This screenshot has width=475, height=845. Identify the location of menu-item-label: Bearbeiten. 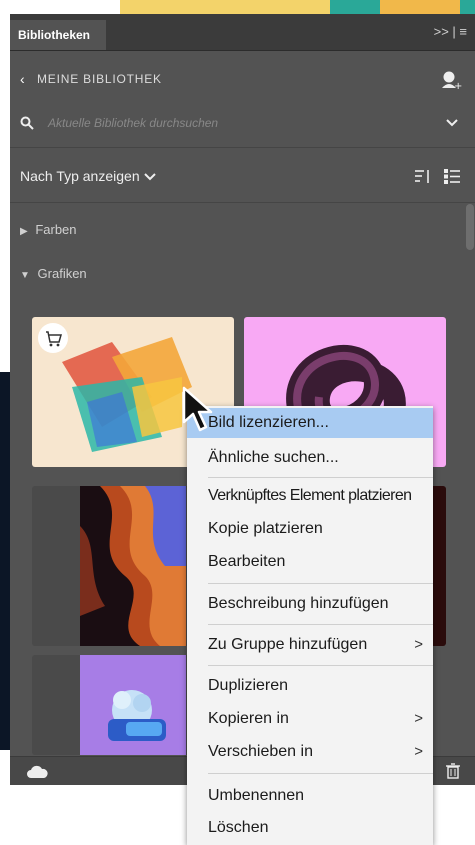
(247, 561).